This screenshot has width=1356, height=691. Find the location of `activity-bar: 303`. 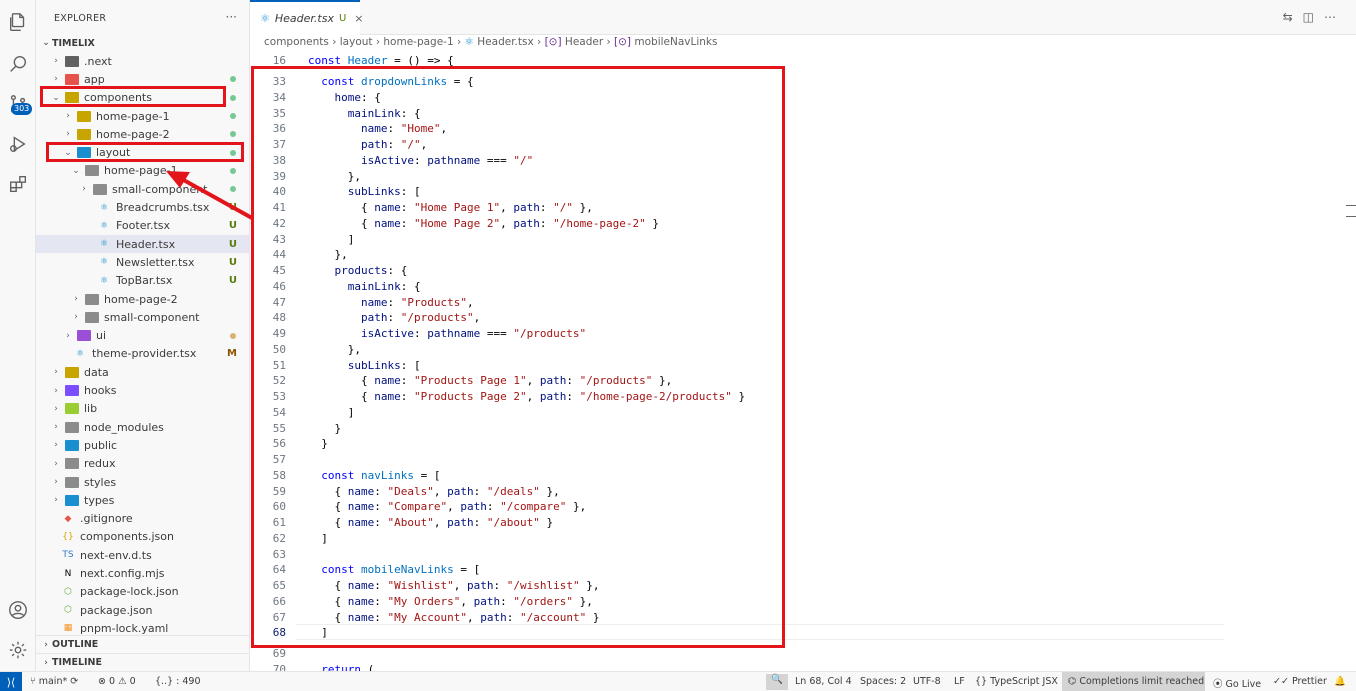

activity-bar: 303 is located at coordinates (18, 335).